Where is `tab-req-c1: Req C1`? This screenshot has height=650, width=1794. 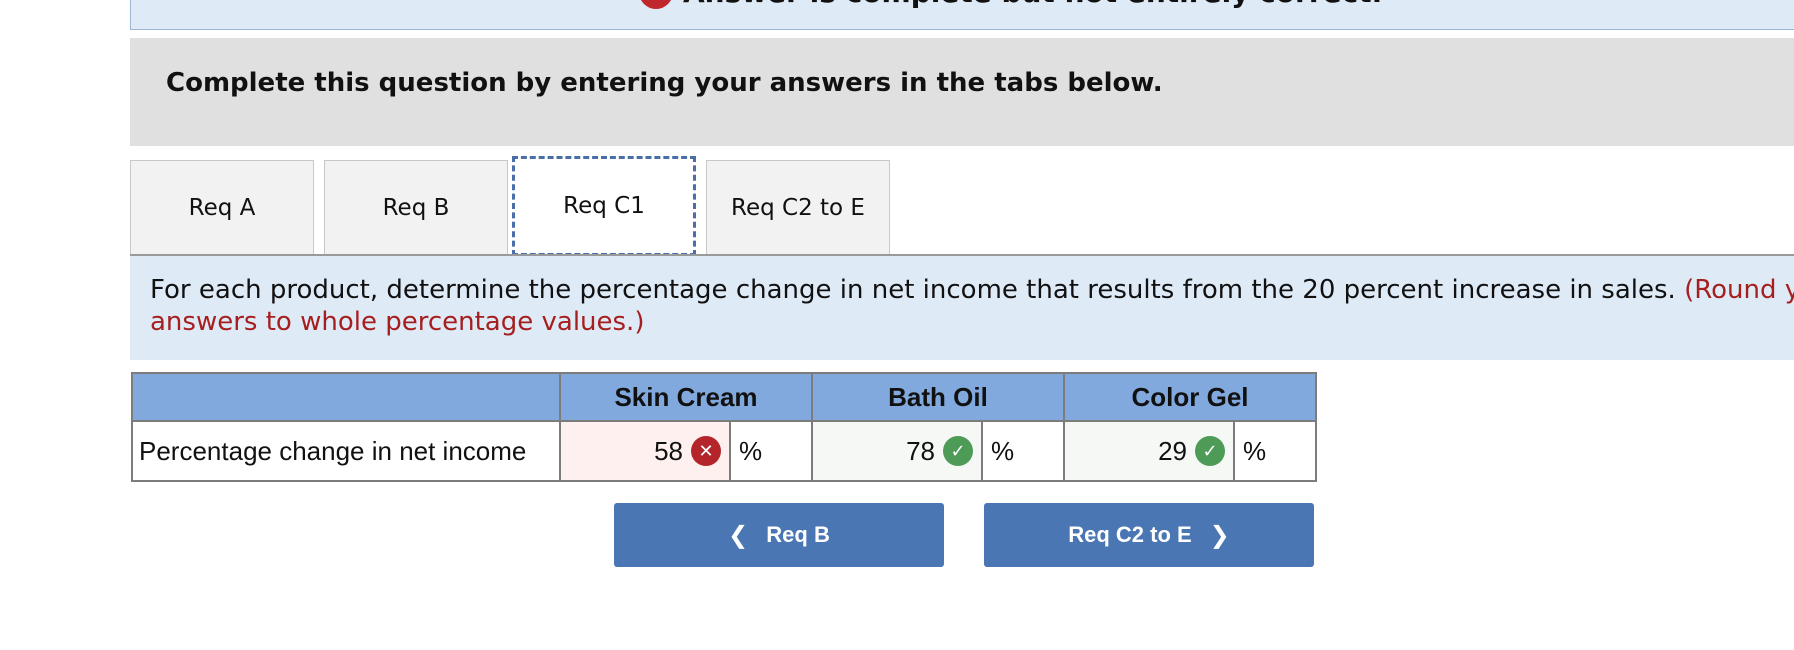
tab-req-c1: Req C1 is located at coordinates (604, 206).